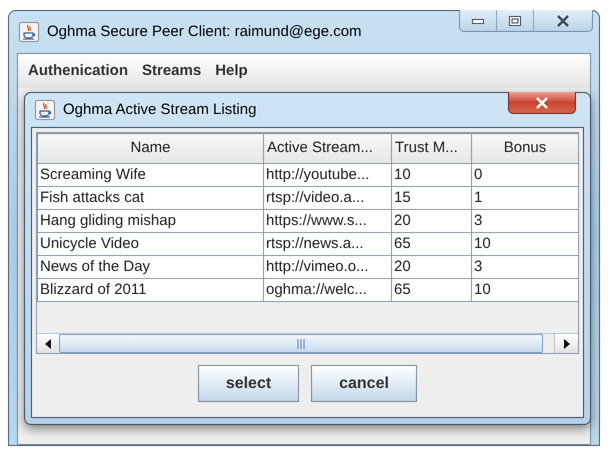 The width and height of the screenshot is (608, 458). Describe the element at coordinates (151, 267) in the screenshot. I see `table-cell: News of the Day` at that location.